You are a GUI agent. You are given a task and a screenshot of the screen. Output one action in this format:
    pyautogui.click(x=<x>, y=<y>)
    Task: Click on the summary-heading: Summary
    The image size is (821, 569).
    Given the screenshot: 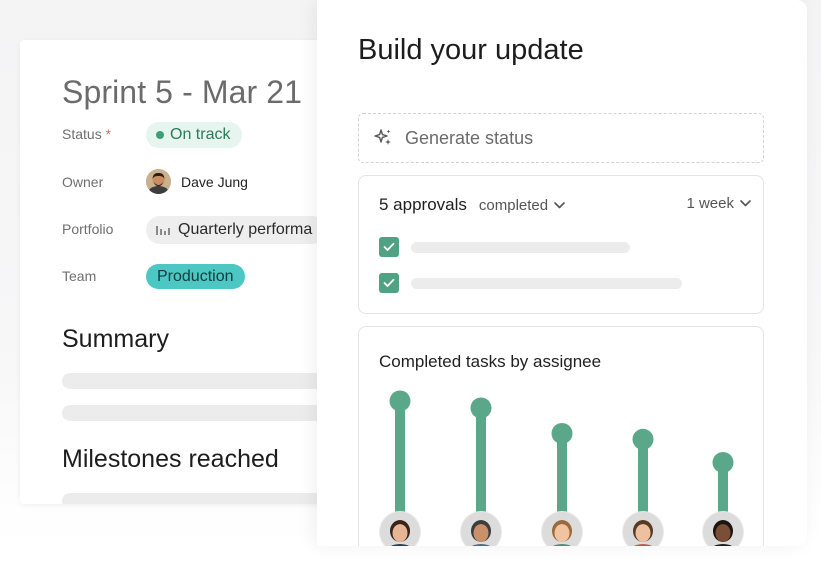 What is the action you would take?
    pyautogui.click(x=115, y=339)
    